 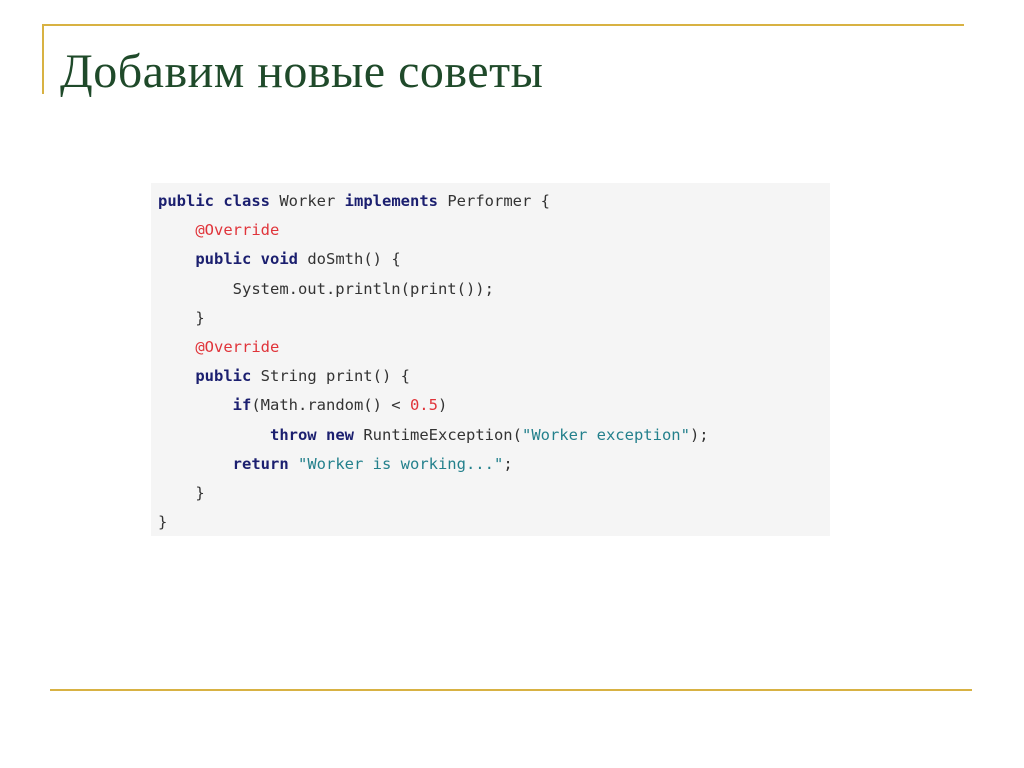 I want to click on slide-title: Добавим новые советы, so click(x=302, y=71).